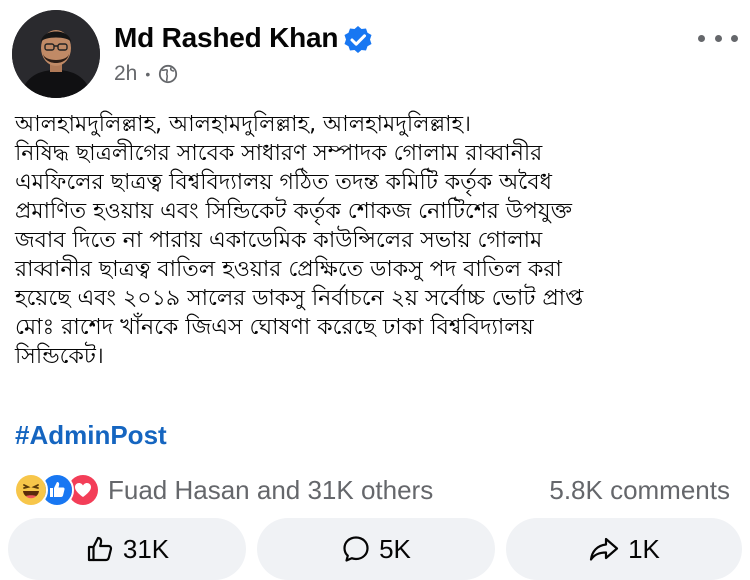 The height and width of the screenshot is (580, 750). I want to click on haha-icon, so click(31, 490).